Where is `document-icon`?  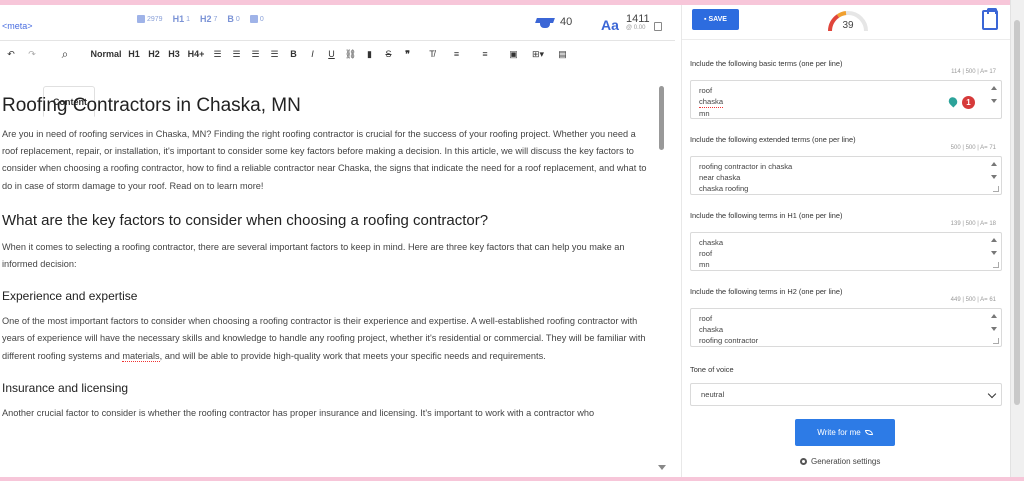 document-icon is located at coordinates (141, 19).